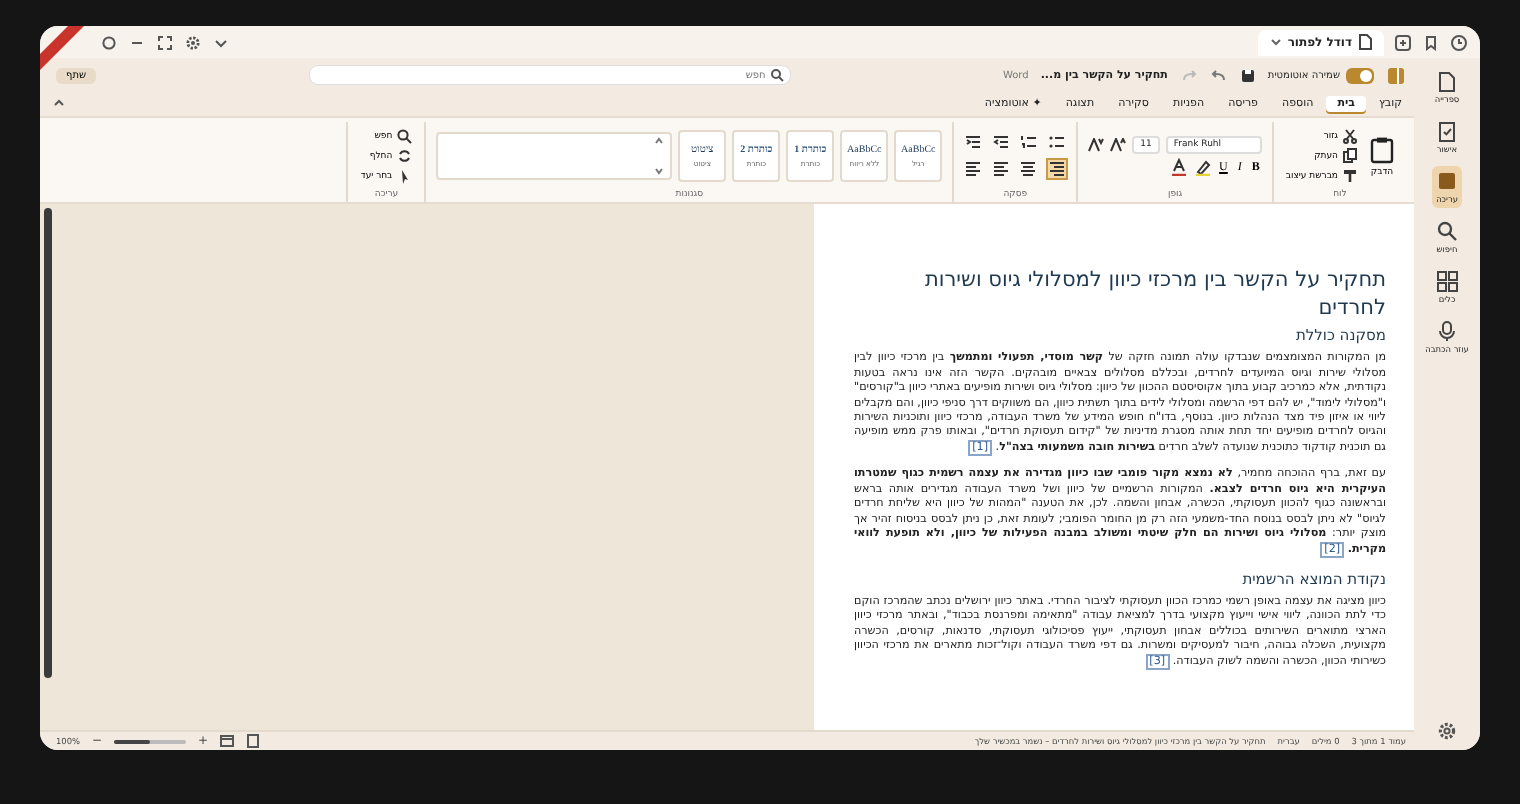 This screenshot has height=804, width=1520. I want to click on document-title: תחקיר על הקשר בין מרכזי כיוון למסלולי גיוס ושירות לחרדים, so click(1154, 295).